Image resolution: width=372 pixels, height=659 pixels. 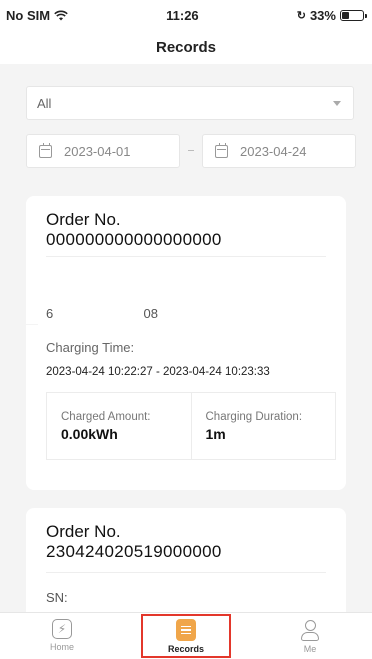 I want to click on charging-time-label: Charging Time:, so click(x=90, y=347).